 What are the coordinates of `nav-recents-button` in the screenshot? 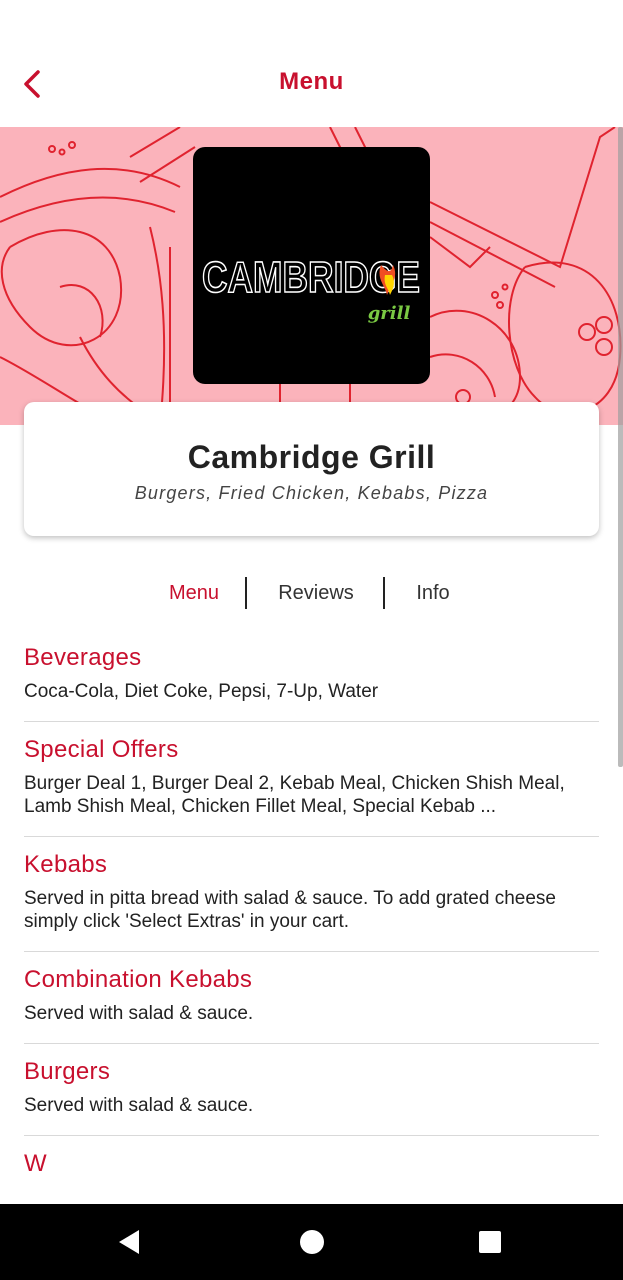 It's located at (490, 1242).